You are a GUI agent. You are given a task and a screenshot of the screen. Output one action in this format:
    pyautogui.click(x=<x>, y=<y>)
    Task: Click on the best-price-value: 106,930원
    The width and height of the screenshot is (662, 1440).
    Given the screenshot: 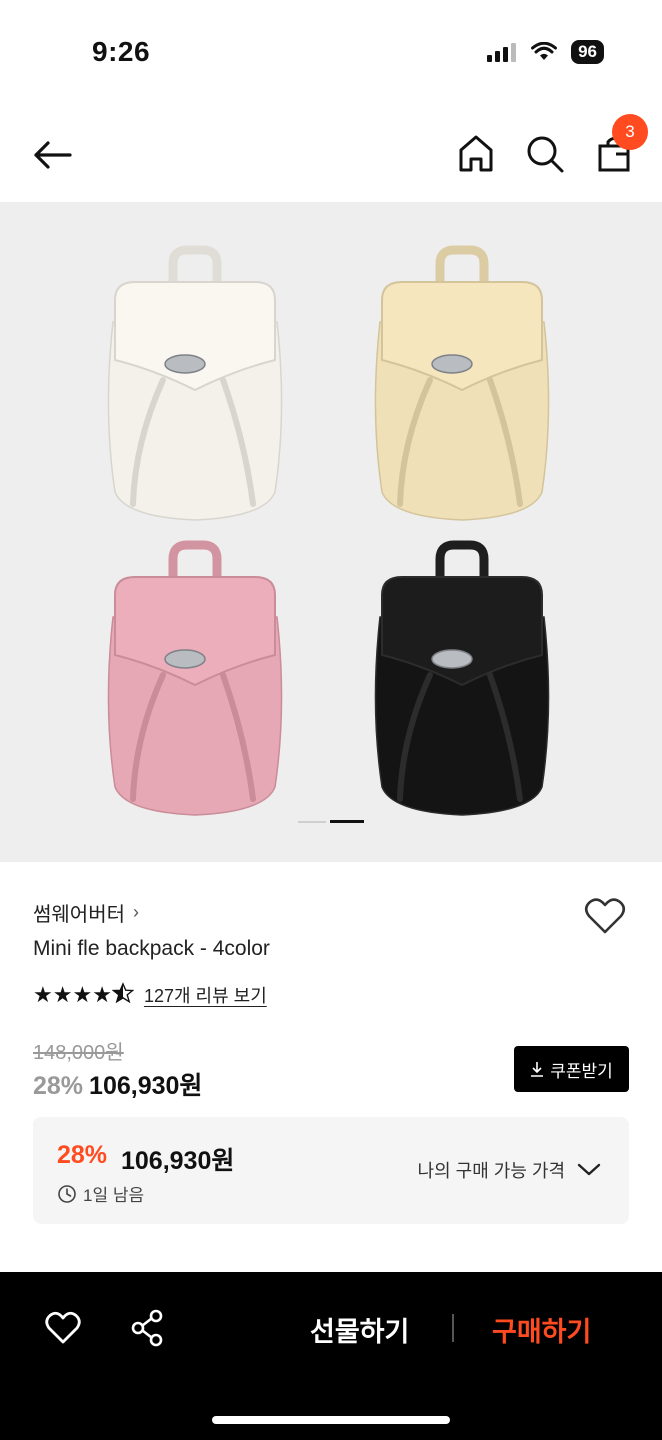 What is the action you would take?
    pyautogui.click(x=178, y=1161)
    